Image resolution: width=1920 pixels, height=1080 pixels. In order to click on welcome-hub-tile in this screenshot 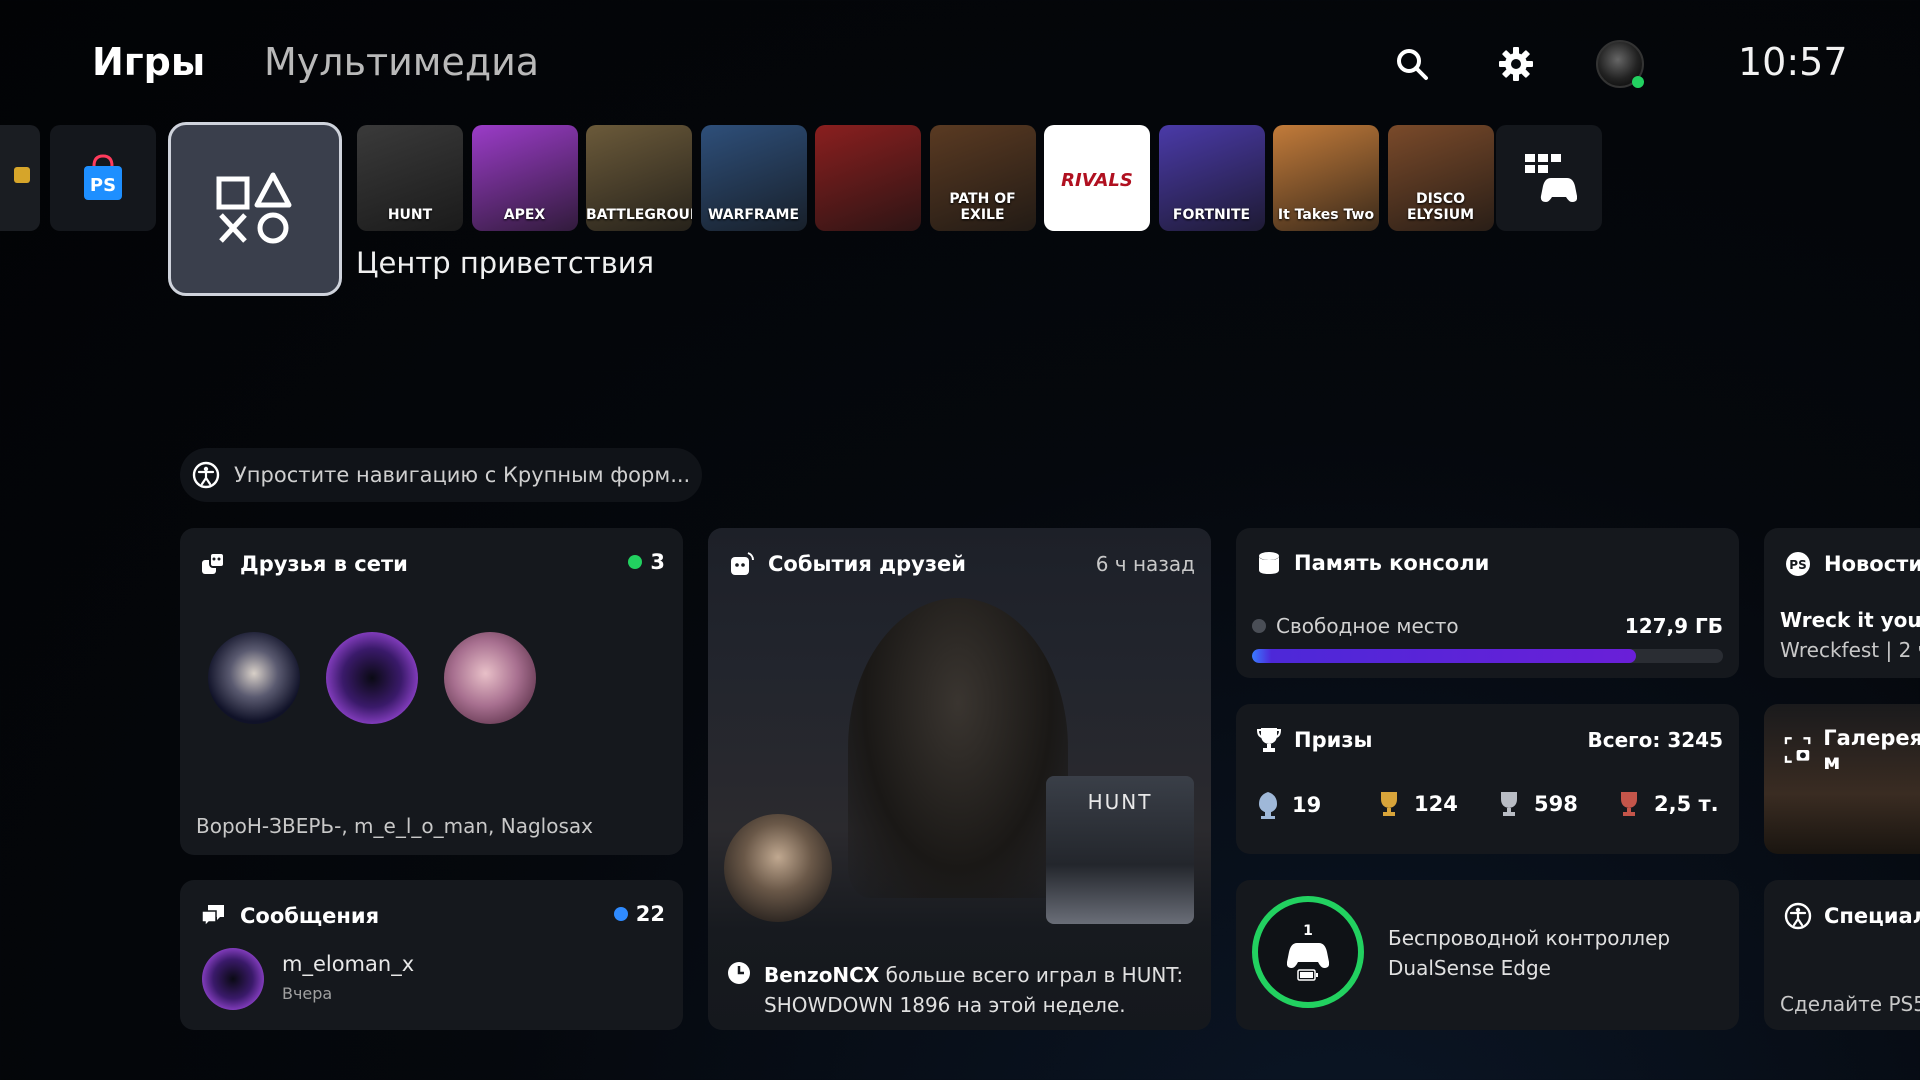, I will do `click(255, 209)`.